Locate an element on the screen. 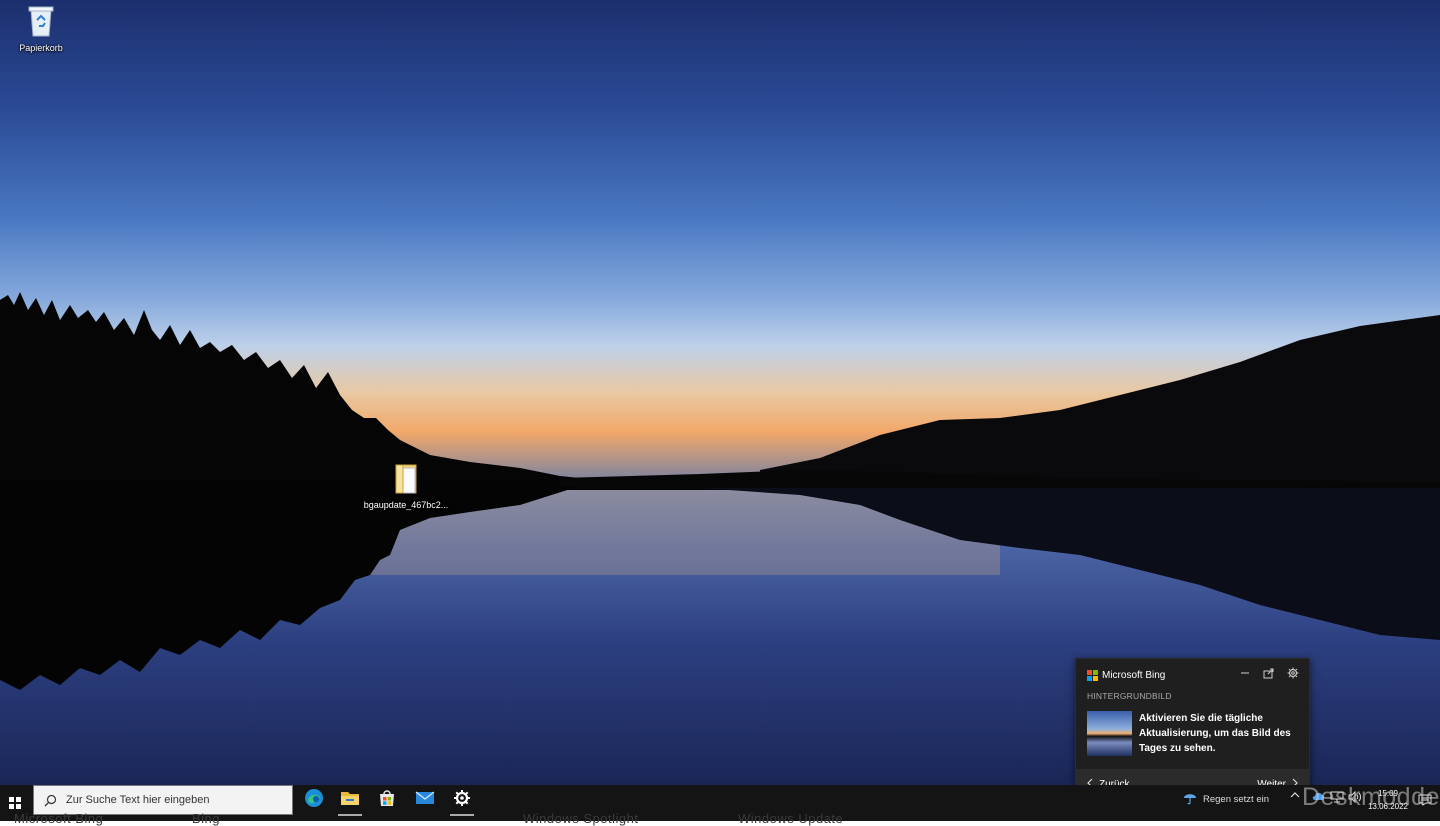 This screenshot has width=1440, height=826. bing-popup-header: Microsoft Bing is located at coordinates (1126, 675).